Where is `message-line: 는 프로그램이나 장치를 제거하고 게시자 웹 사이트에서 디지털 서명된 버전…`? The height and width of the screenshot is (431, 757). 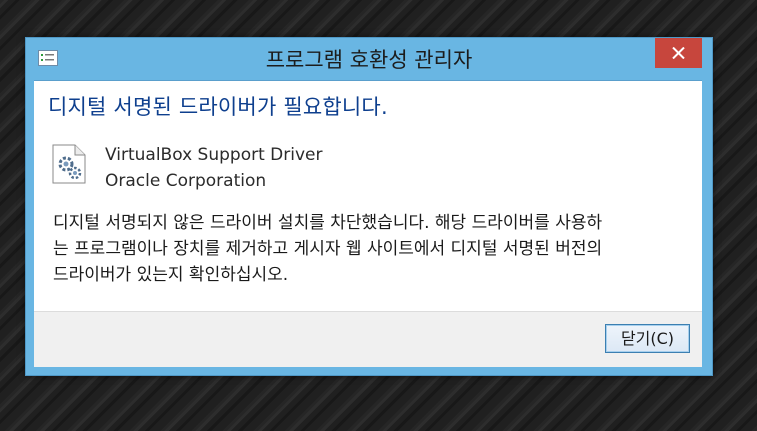 message-line: 는 프로그램이나 장치를 제거하고 게시자 웹 사이트에서 디지털 서명된 버전… is located at coordinates (328, 249).